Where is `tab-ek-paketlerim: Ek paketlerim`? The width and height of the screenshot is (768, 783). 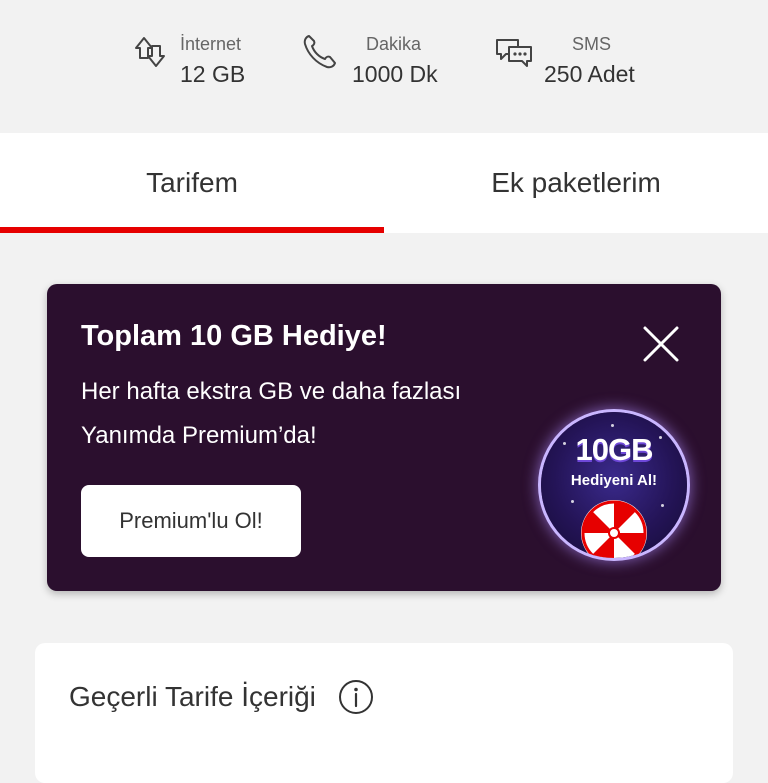
tab-ek-paketlerim: Ek paketlerim is located at coordinates (576, 183).